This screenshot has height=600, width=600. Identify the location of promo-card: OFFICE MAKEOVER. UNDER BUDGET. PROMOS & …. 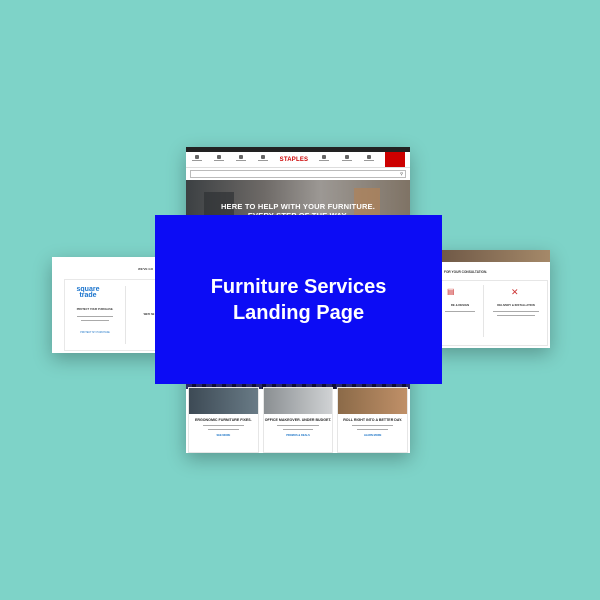
(298, 420).